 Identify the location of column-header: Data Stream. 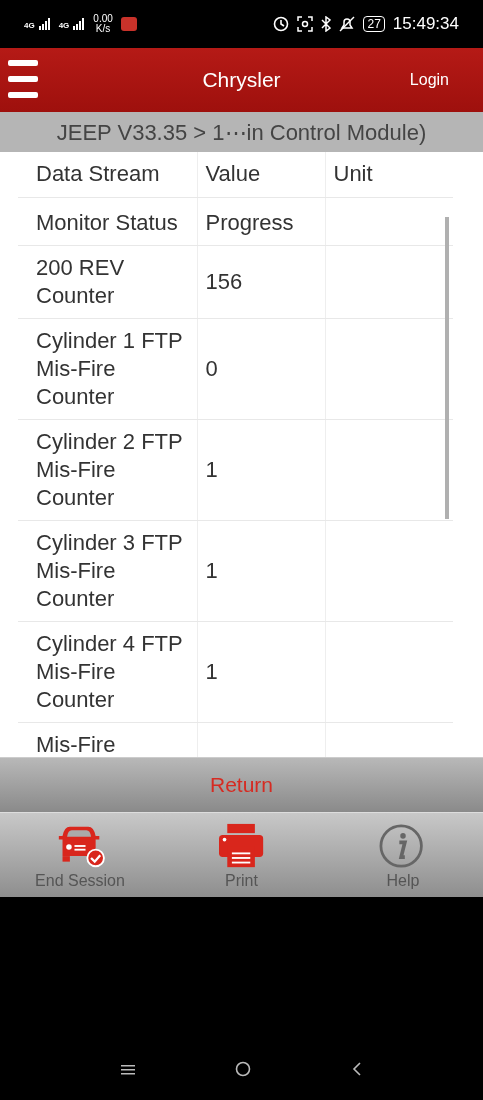
(107, 174).